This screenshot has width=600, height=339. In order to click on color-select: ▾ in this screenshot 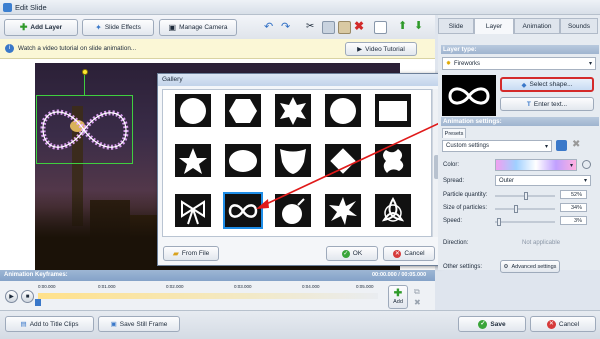, I will do `click(536, 165)`.